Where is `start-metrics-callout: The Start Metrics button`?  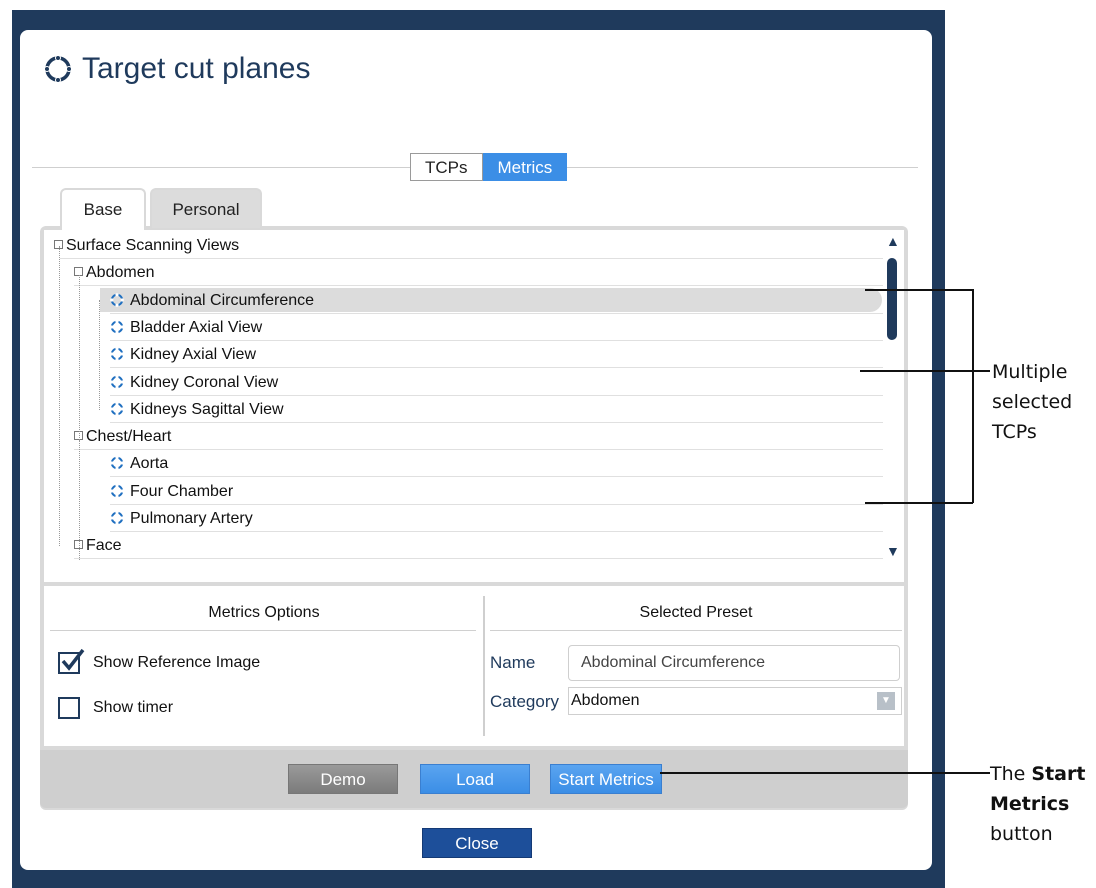 start-metrics-callout: The Start Metrics button is located at coordinates (1037, 804).